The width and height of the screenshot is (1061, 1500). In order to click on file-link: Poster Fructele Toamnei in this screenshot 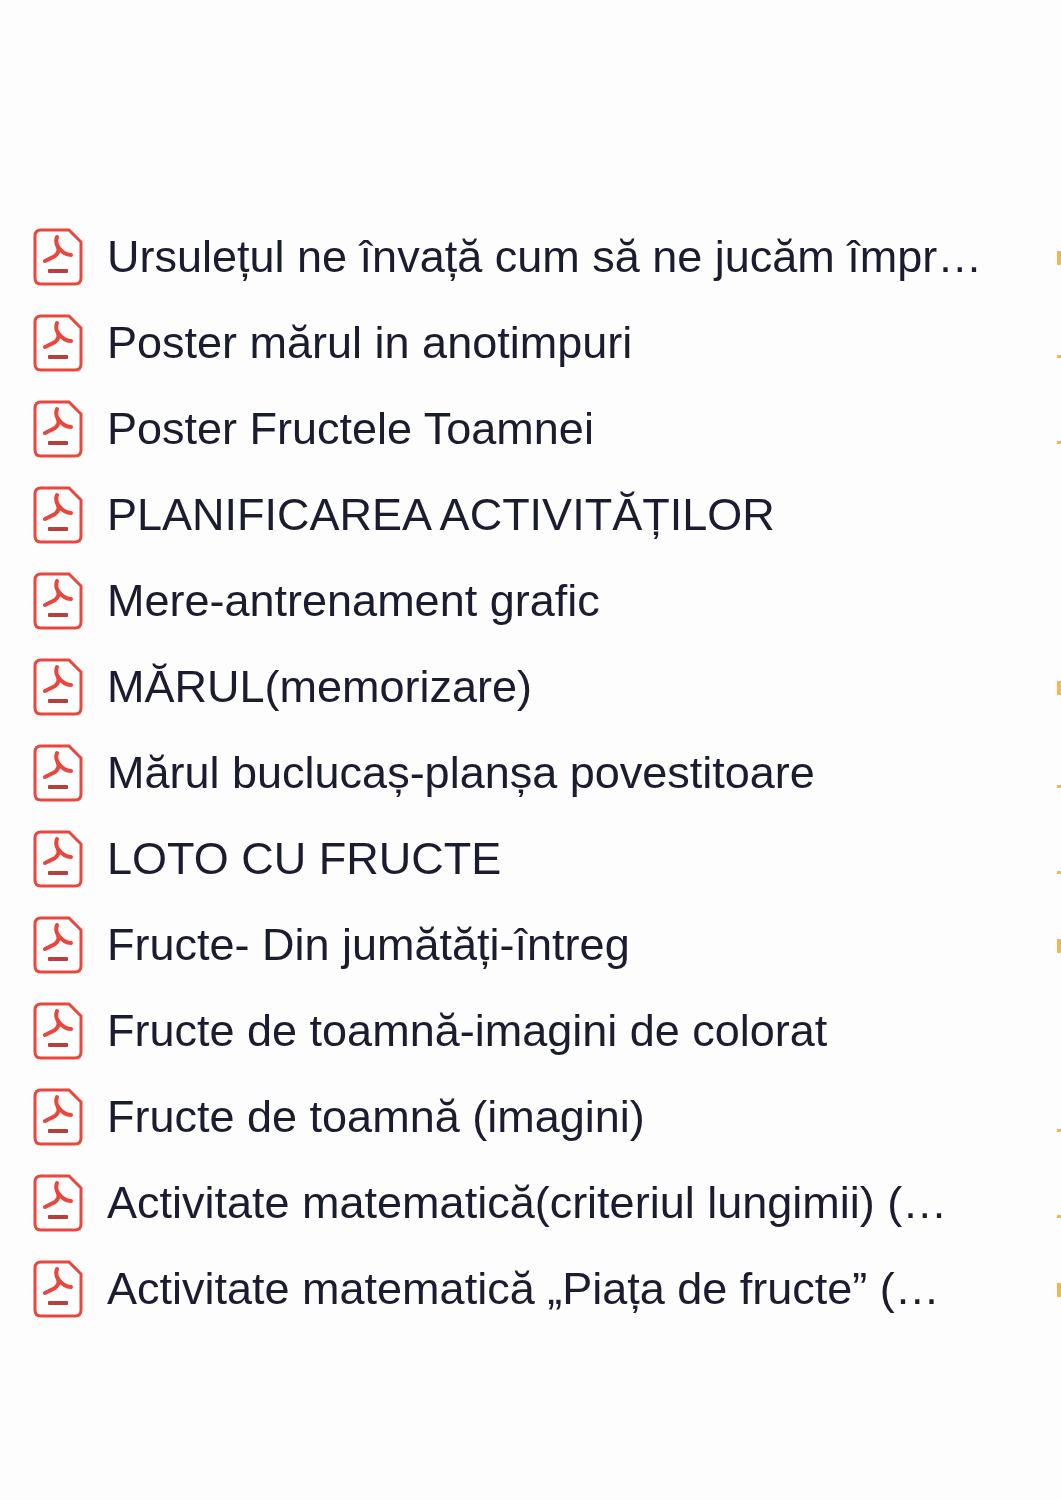, I will do `click(350, 429)`.